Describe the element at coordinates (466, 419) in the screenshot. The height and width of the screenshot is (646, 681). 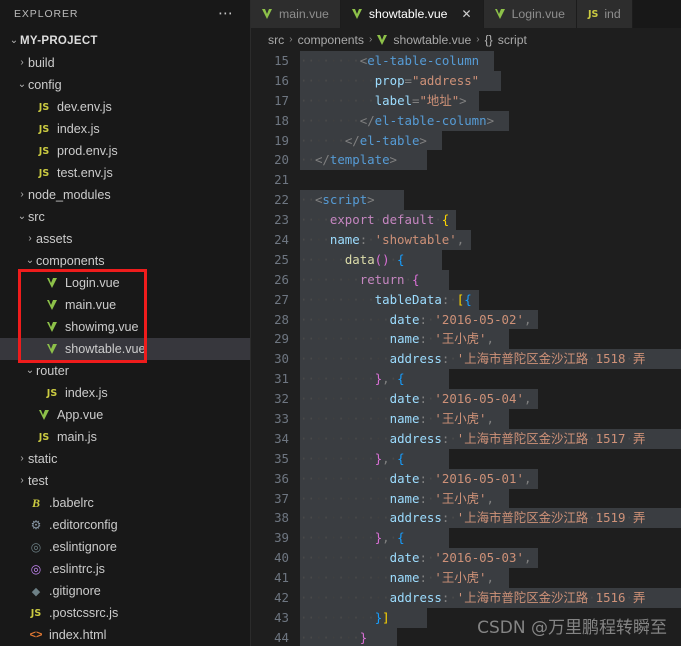
I see `code-line: 33 ············name:·'王小虎',` at that location.